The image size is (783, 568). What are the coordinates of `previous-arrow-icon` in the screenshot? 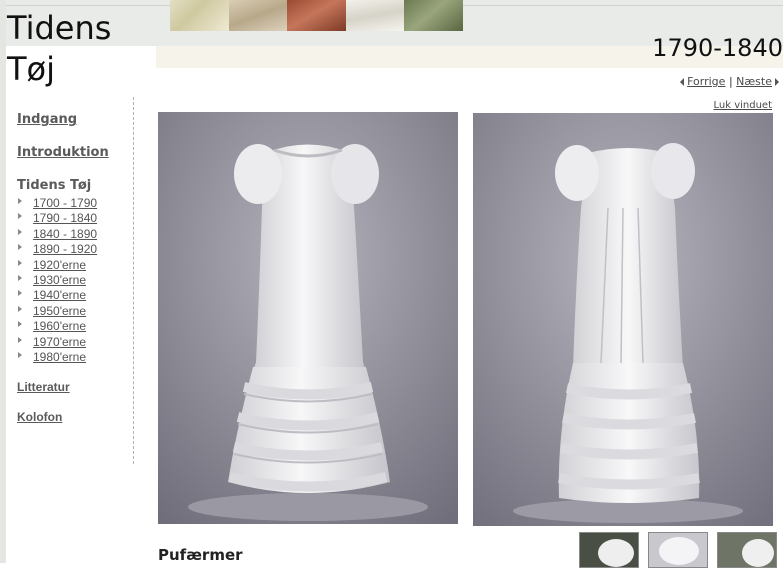 It's located at (682, 82).